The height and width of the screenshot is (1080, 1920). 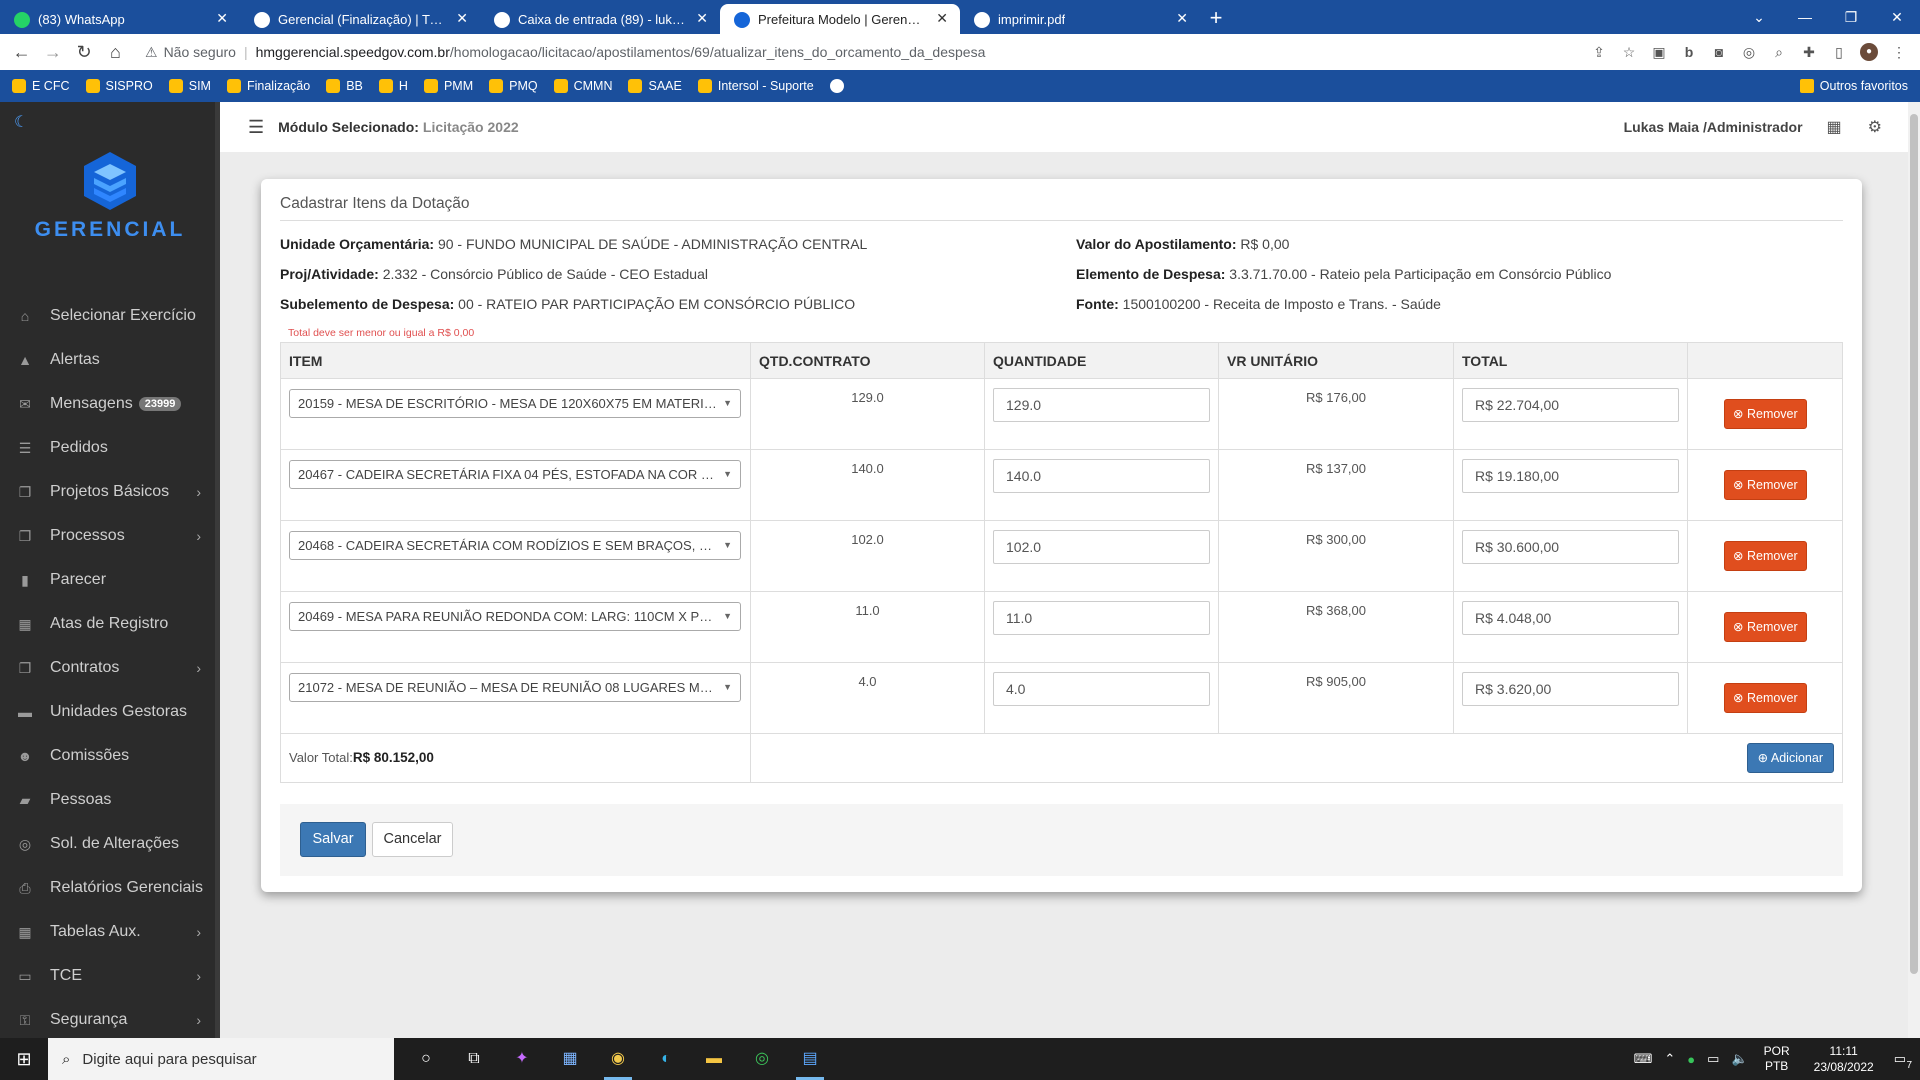 I want to click on browser-tab: (83) WhatsApp ✕, so click(x=120, y=19).